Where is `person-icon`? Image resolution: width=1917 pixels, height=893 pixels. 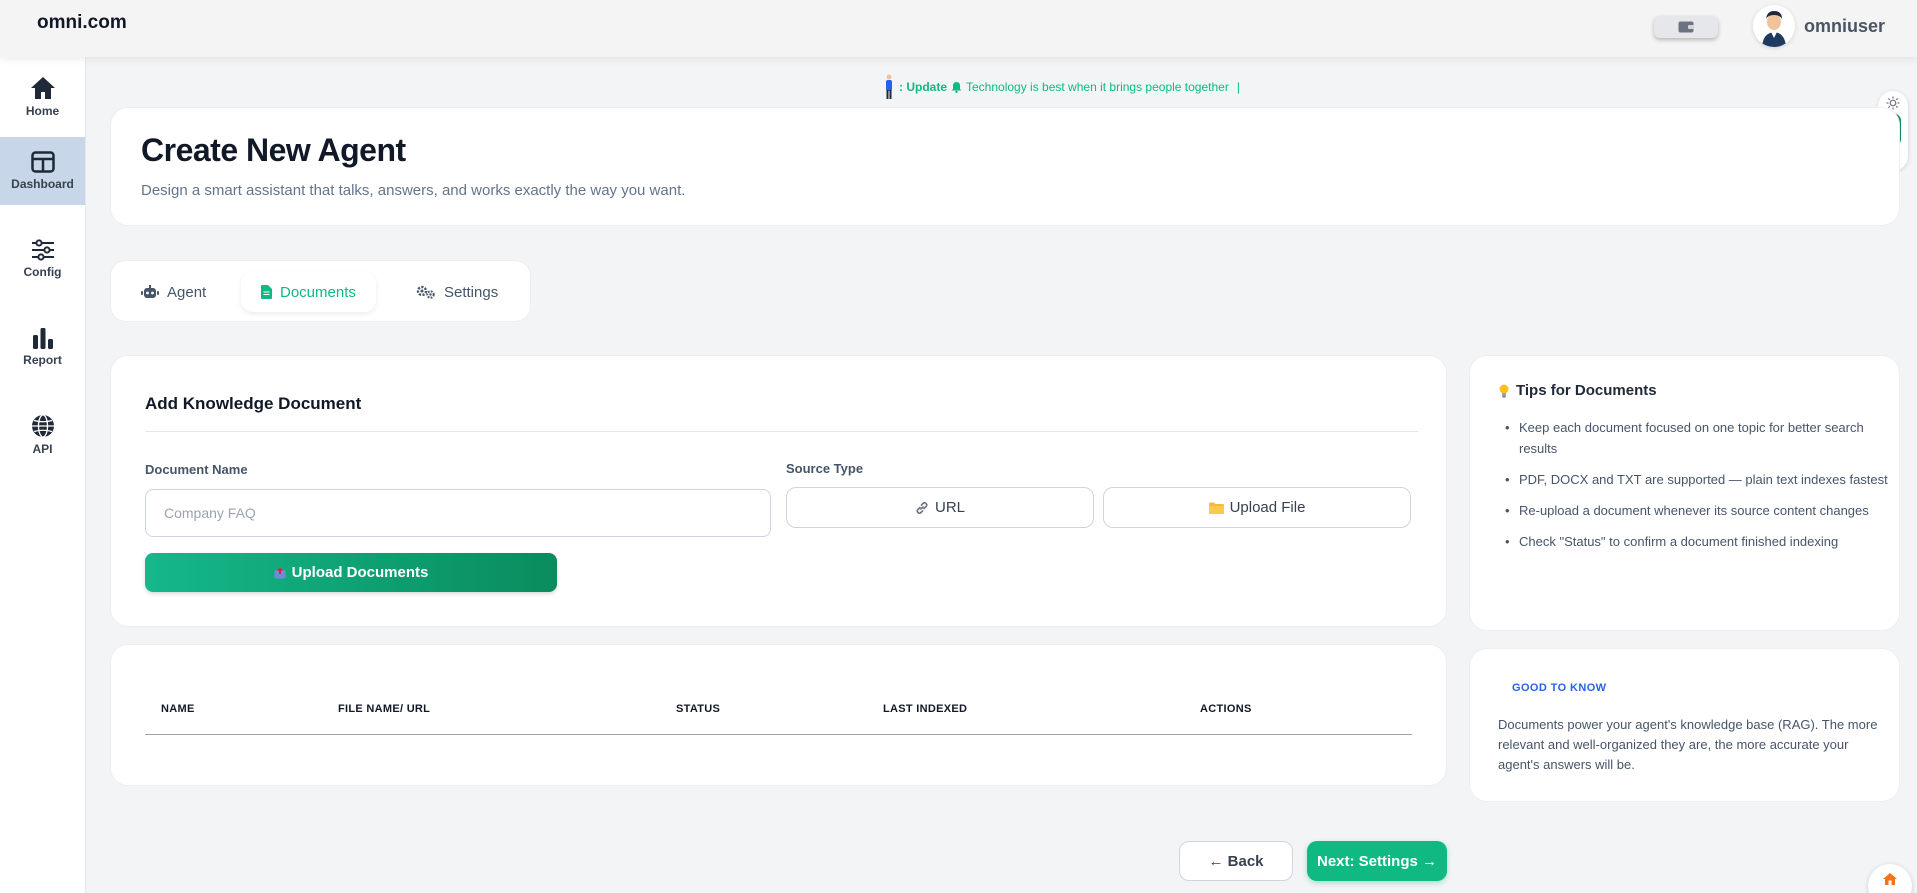
person-icon is located at coordinates (889, 86).